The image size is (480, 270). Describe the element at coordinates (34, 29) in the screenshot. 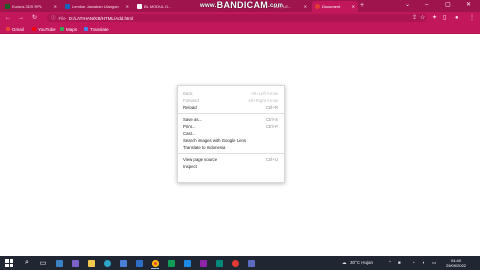

I see `youtube-icon` at that location.